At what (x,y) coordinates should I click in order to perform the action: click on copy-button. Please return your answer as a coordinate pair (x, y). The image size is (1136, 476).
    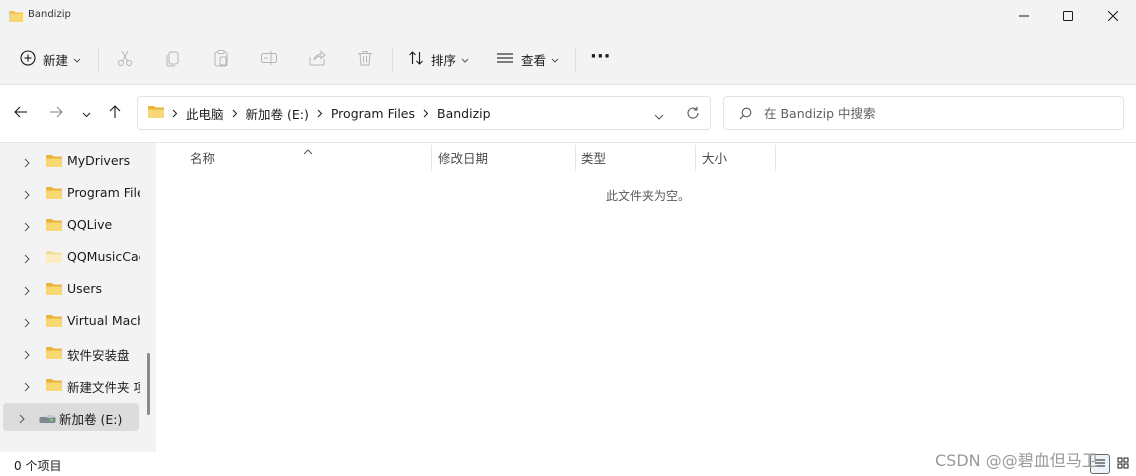
    Looking at the image, I should click on (173, 59).